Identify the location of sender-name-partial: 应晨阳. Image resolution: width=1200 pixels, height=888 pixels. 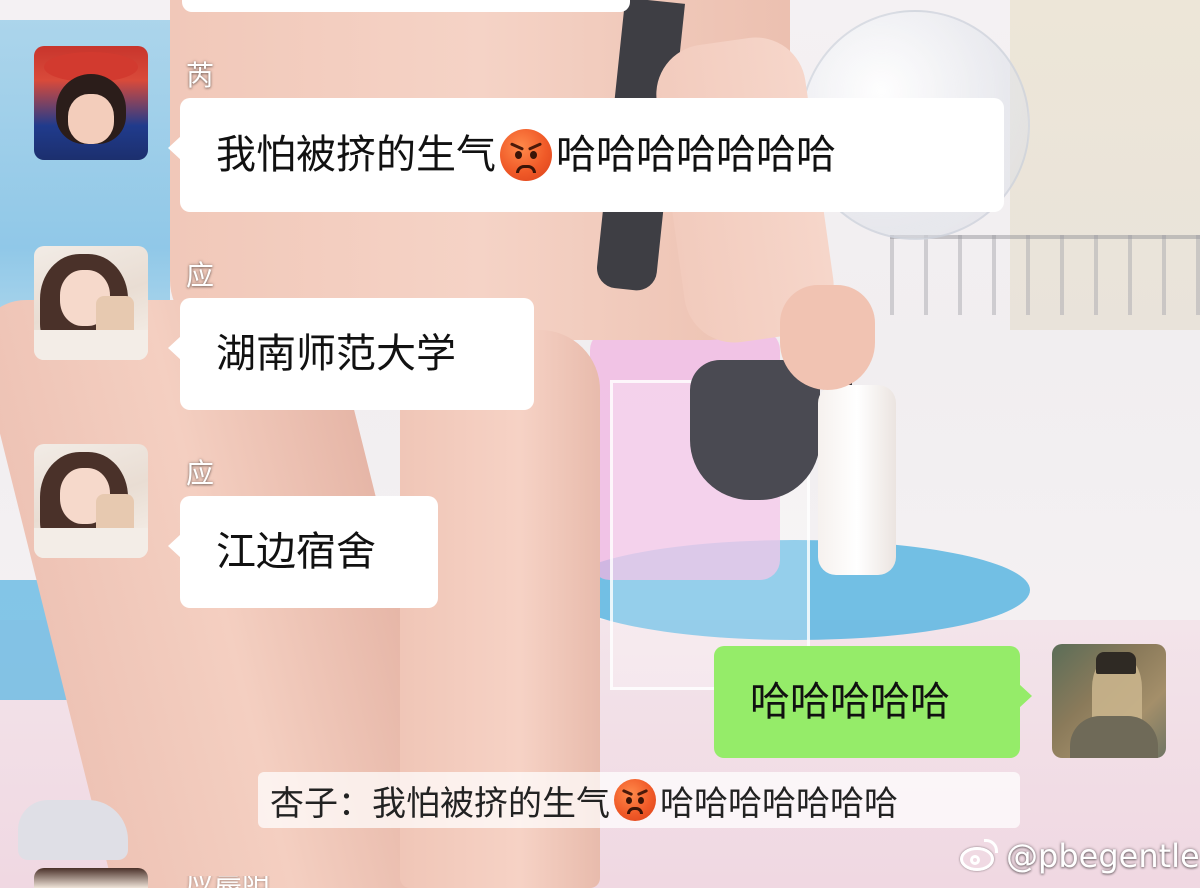
(228, 882).